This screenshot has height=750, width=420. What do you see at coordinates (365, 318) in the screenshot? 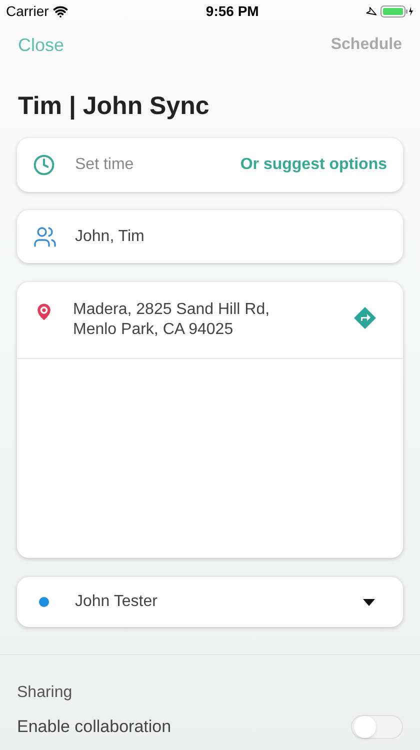
I see `directions-icon` at bounding box center [365, 318].